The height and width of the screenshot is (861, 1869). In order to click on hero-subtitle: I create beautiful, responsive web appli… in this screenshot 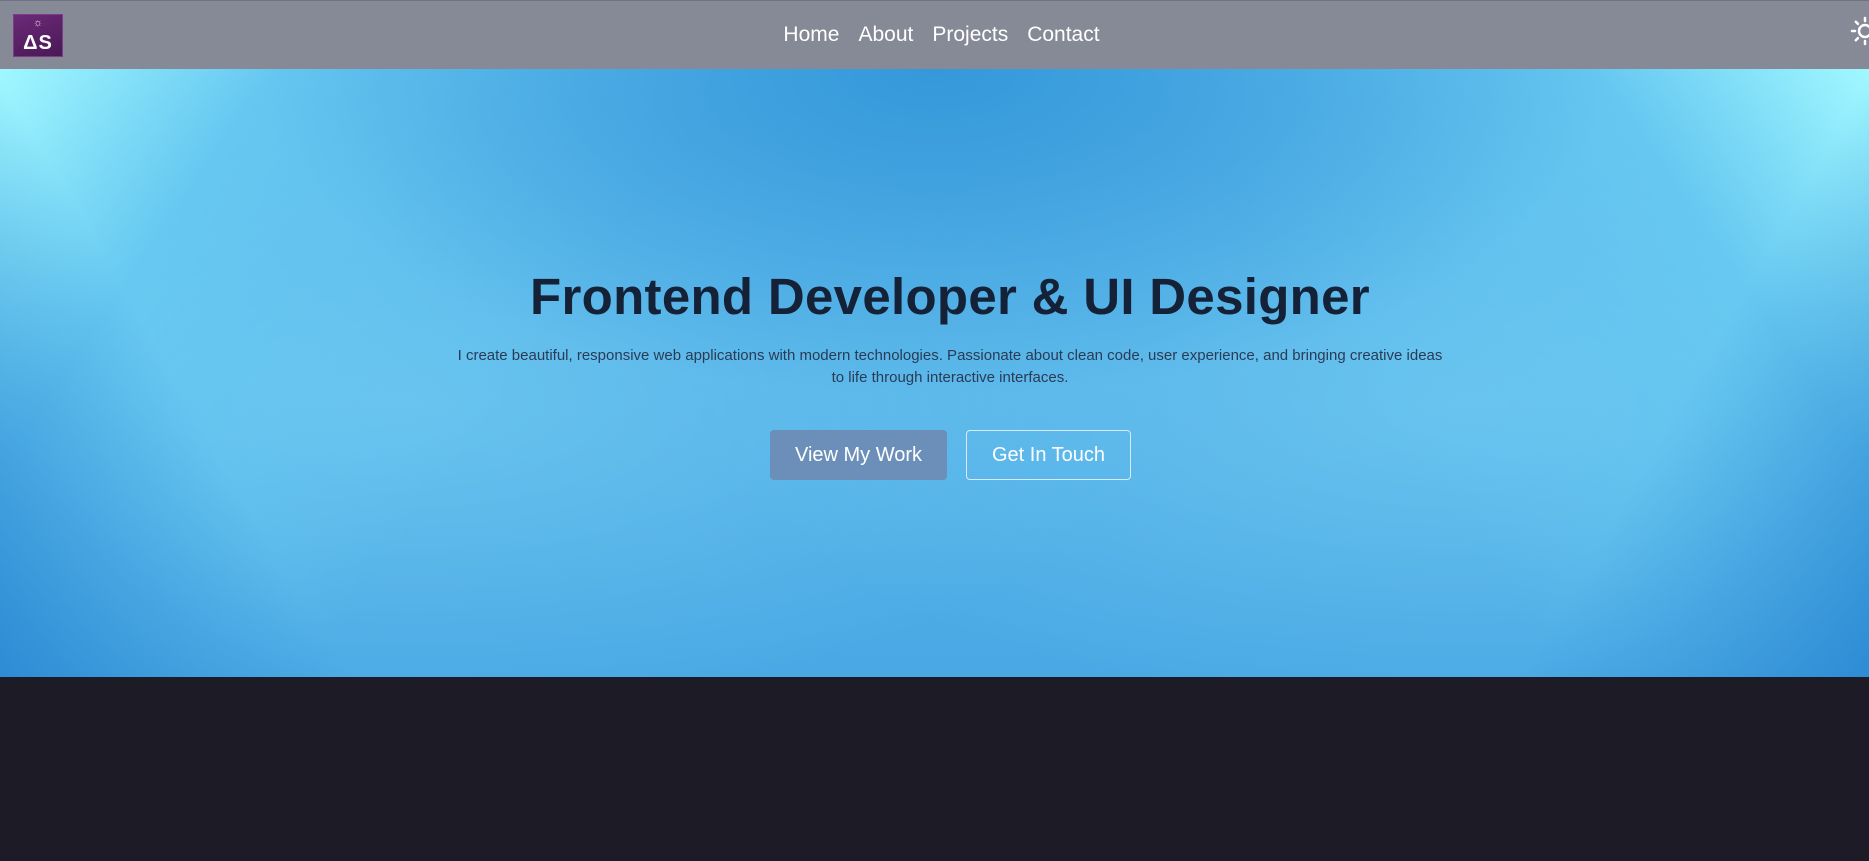, I will do `click(950, 366)`.